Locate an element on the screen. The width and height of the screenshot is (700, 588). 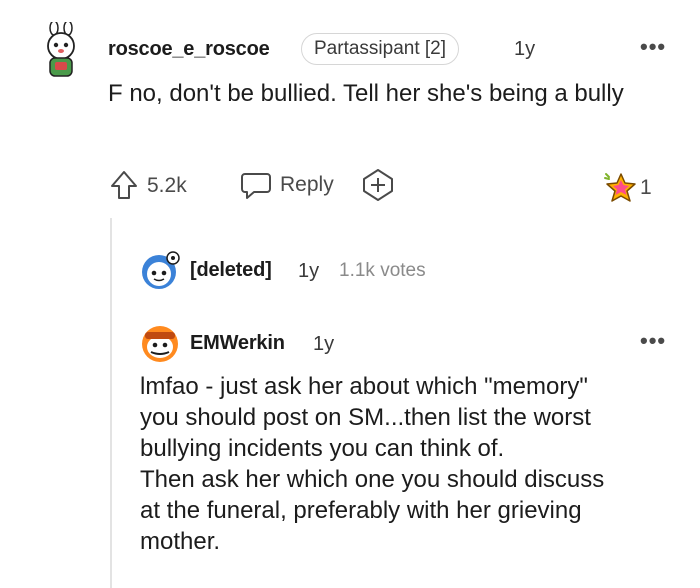
thread-line is located at coordinates (111, 403).